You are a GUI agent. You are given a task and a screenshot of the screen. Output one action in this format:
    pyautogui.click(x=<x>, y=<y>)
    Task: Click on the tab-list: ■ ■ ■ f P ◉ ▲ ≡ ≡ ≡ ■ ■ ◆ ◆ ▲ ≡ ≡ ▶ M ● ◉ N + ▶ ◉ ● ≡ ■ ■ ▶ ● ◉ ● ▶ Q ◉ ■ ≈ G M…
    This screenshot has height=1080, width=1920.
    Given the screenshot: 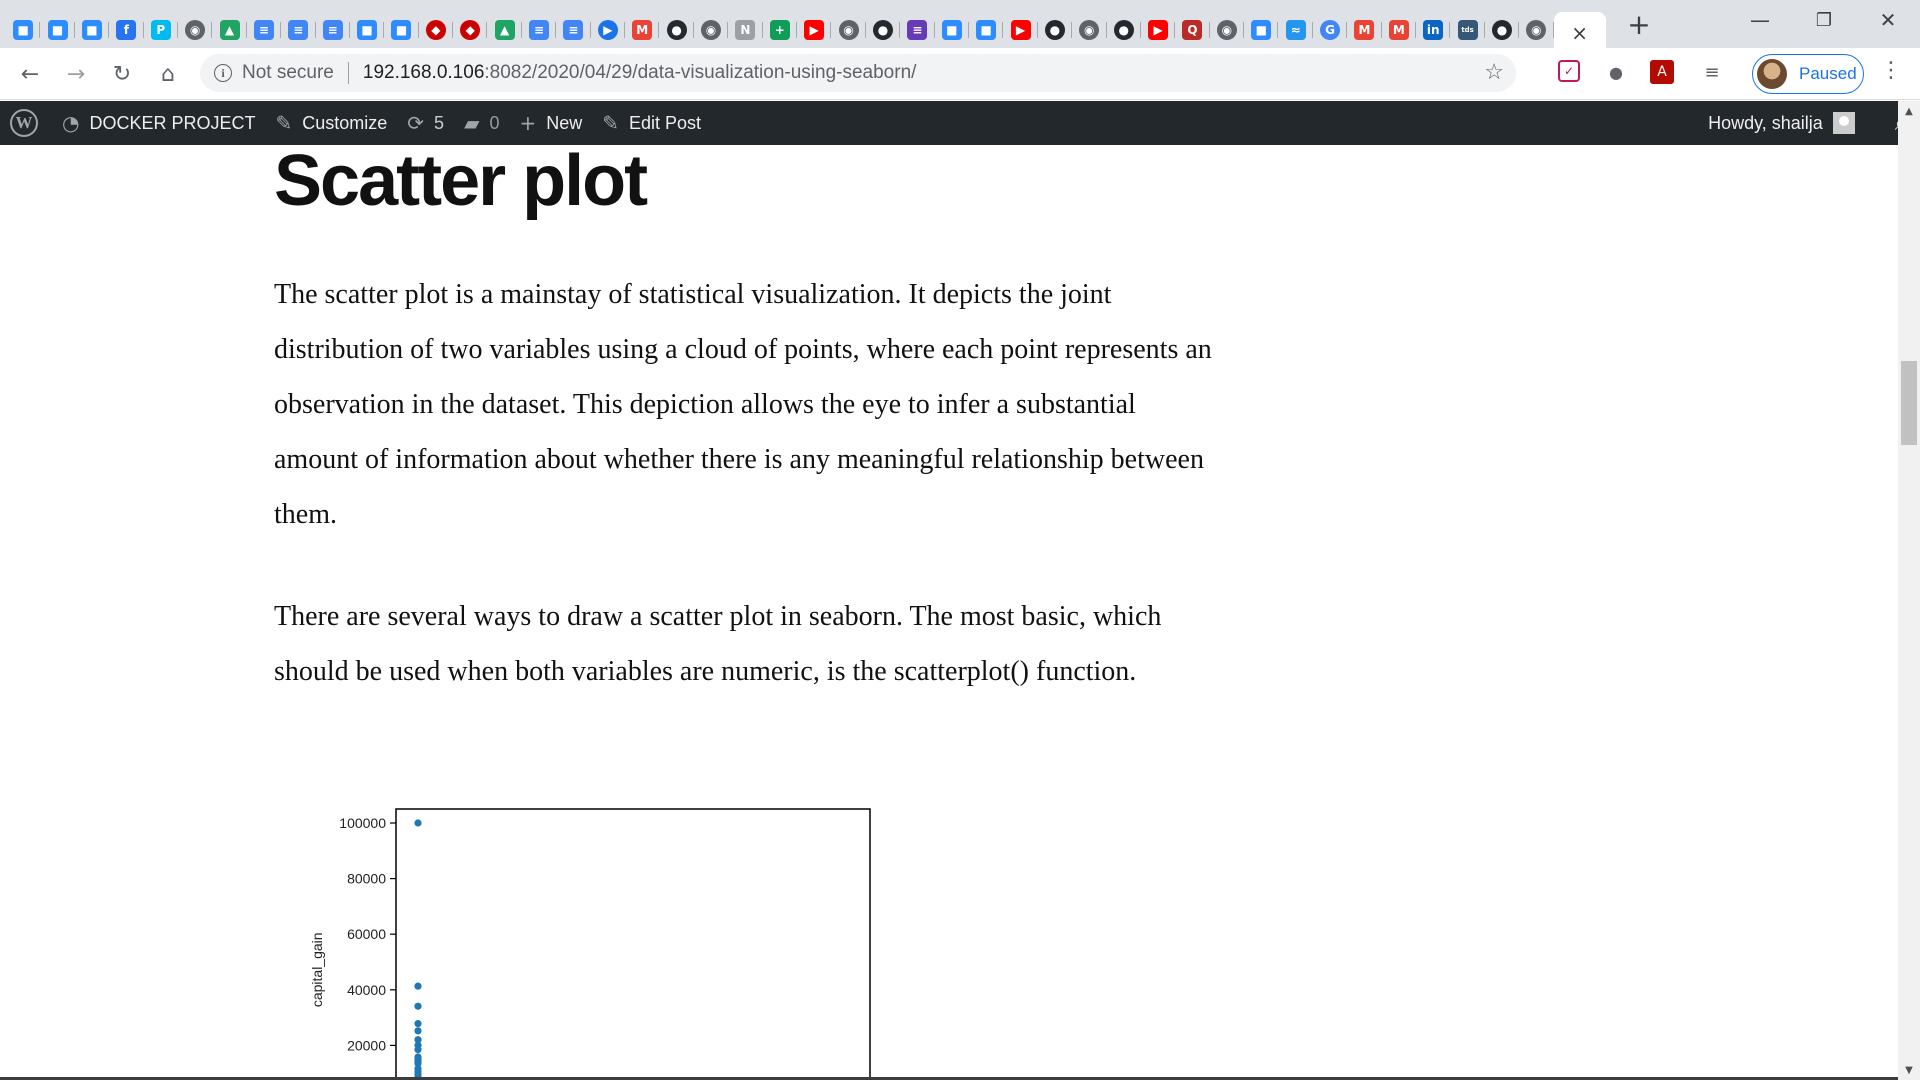 What is the action you would take?
    pyautogui.click(x=806, y=30)
    